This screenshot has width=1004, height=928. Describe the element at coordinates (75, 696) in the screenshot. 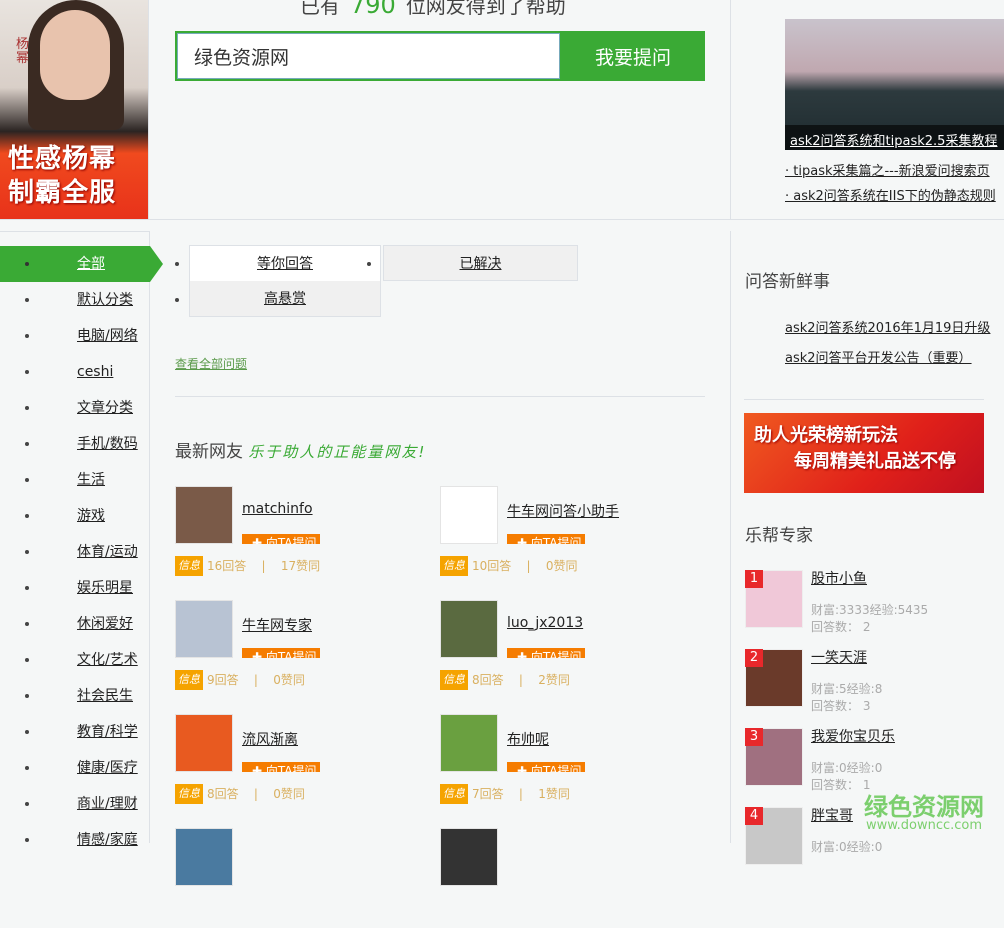

I see `sidebar-item: 社会民生` at that location.